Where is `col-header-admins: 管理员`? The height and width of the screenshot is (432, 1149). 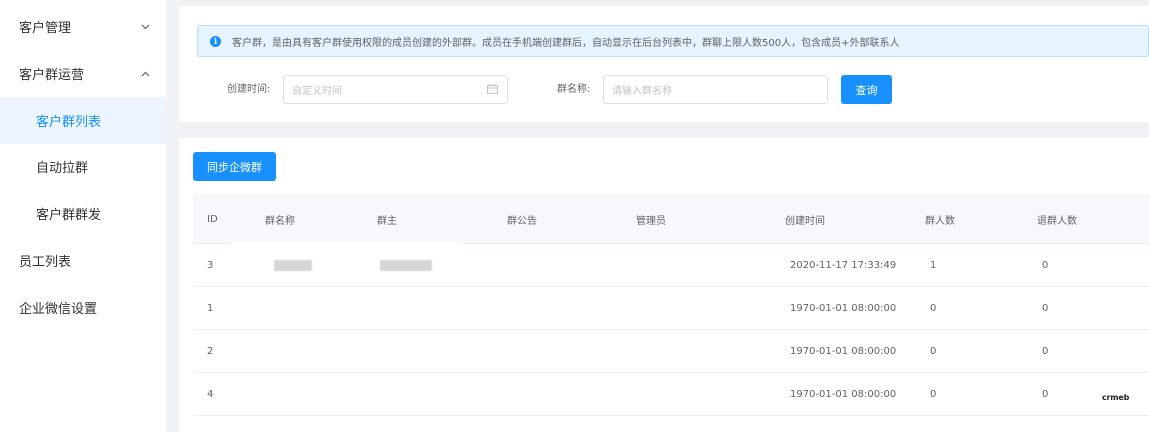
col-header-admins: 管理员 is located at coordinates (651, 221).